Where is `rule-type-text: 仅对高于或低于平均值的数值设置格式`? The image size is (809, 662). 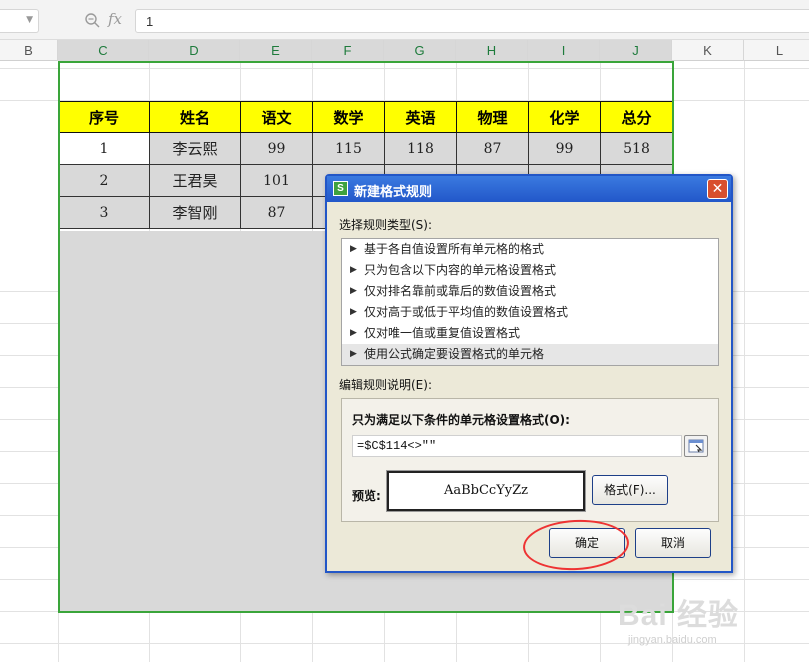
rule-type-text: 仅对高于或低于平均值的数值设置格式 is located at coordinates (466, 312).